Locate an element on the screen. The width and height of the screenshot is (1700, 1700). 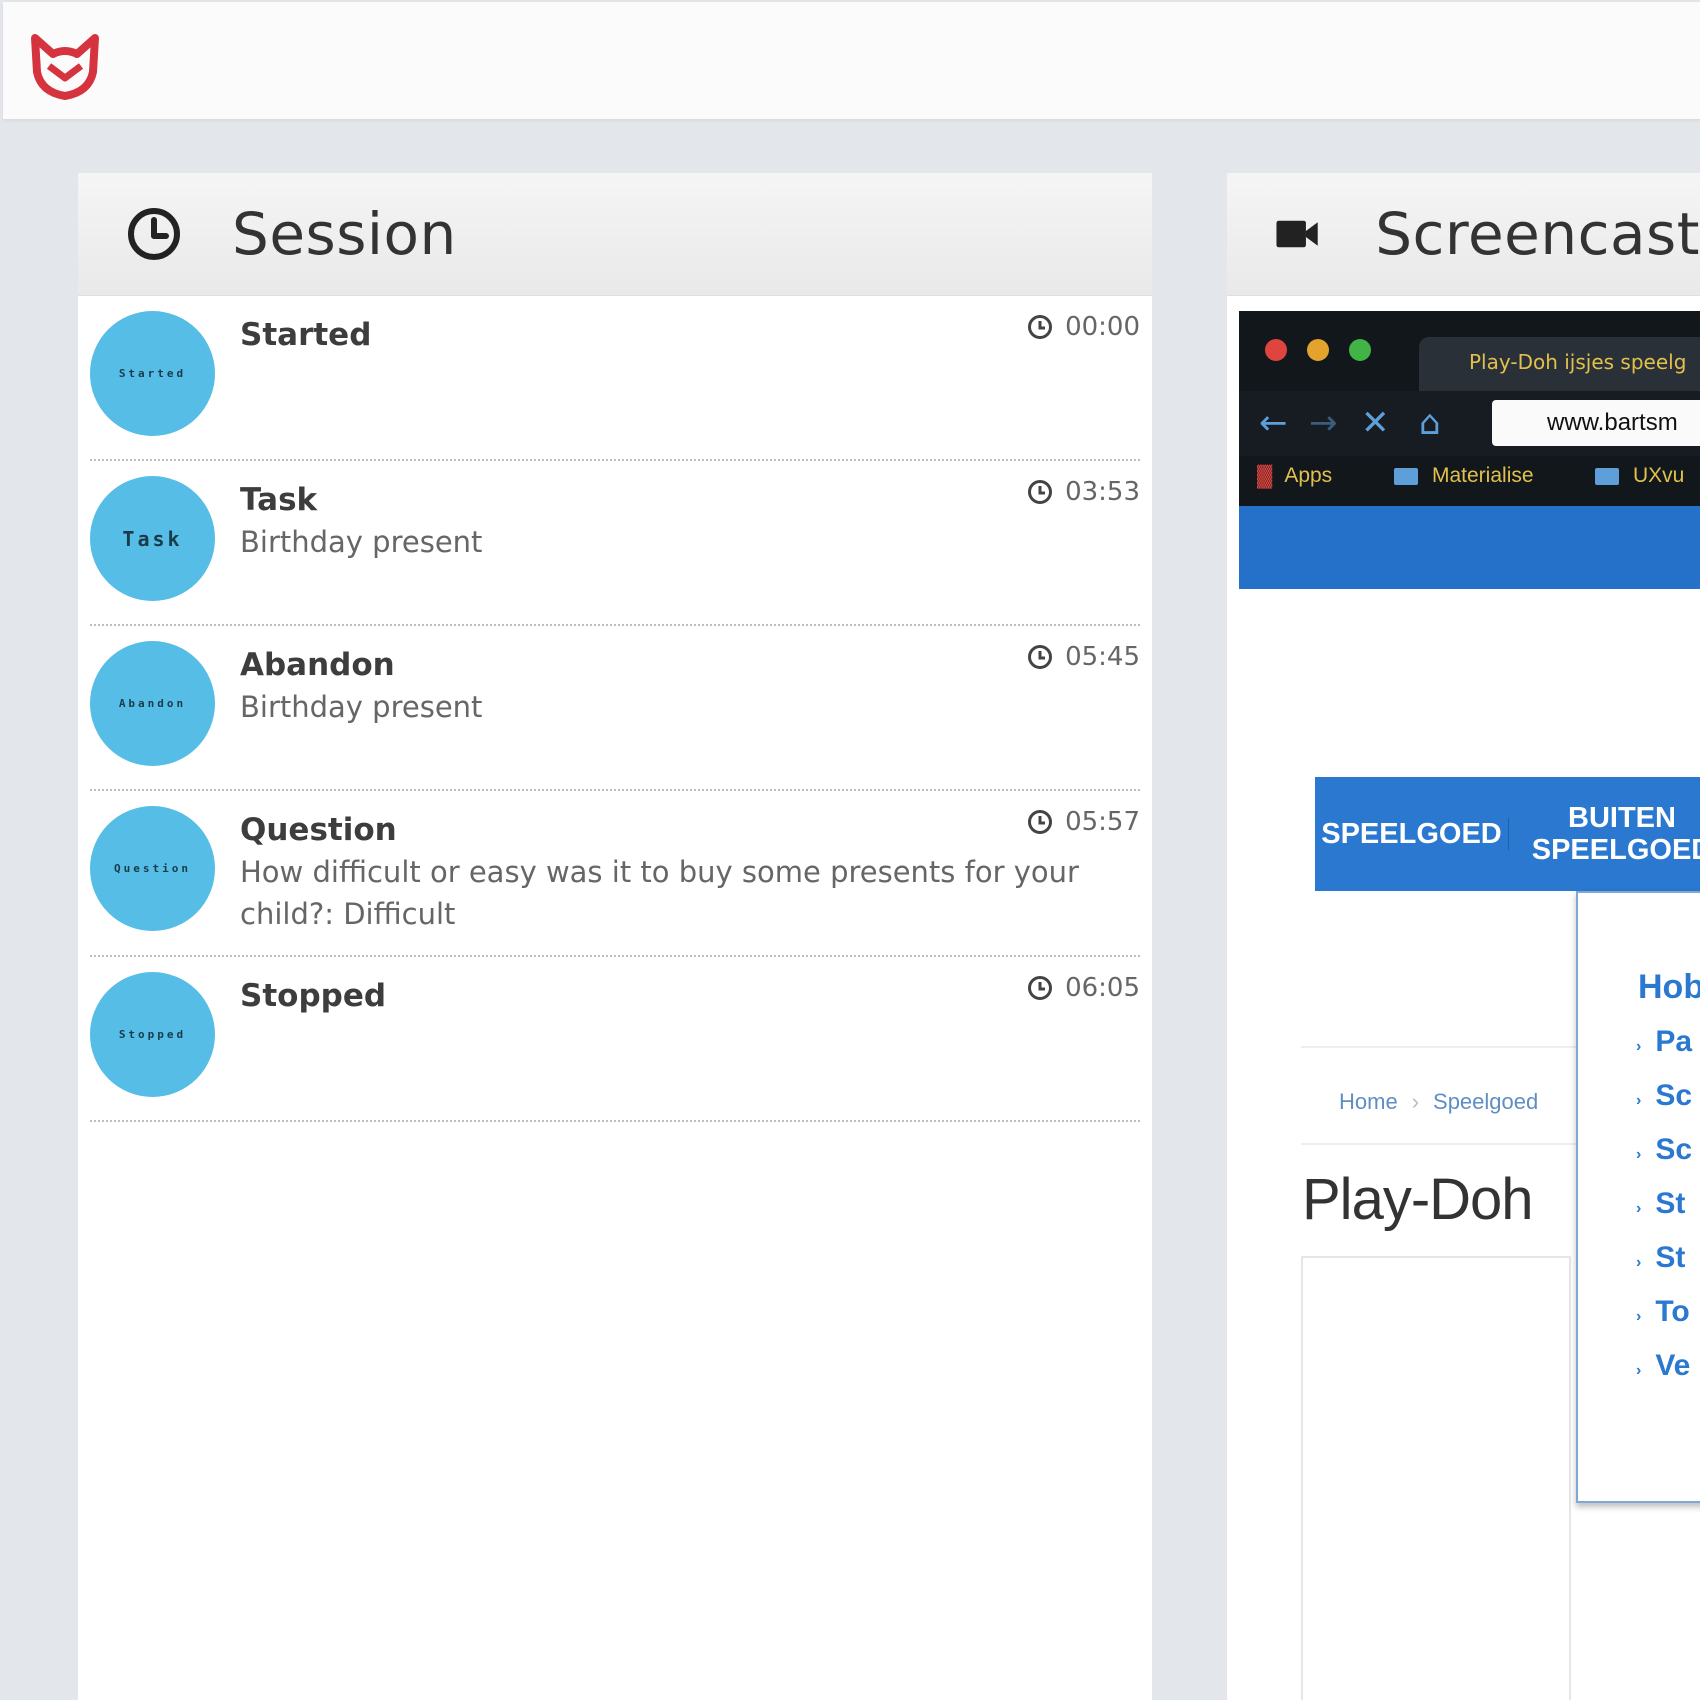
event-avatar: Abandon is located at coordinates (152, 703).